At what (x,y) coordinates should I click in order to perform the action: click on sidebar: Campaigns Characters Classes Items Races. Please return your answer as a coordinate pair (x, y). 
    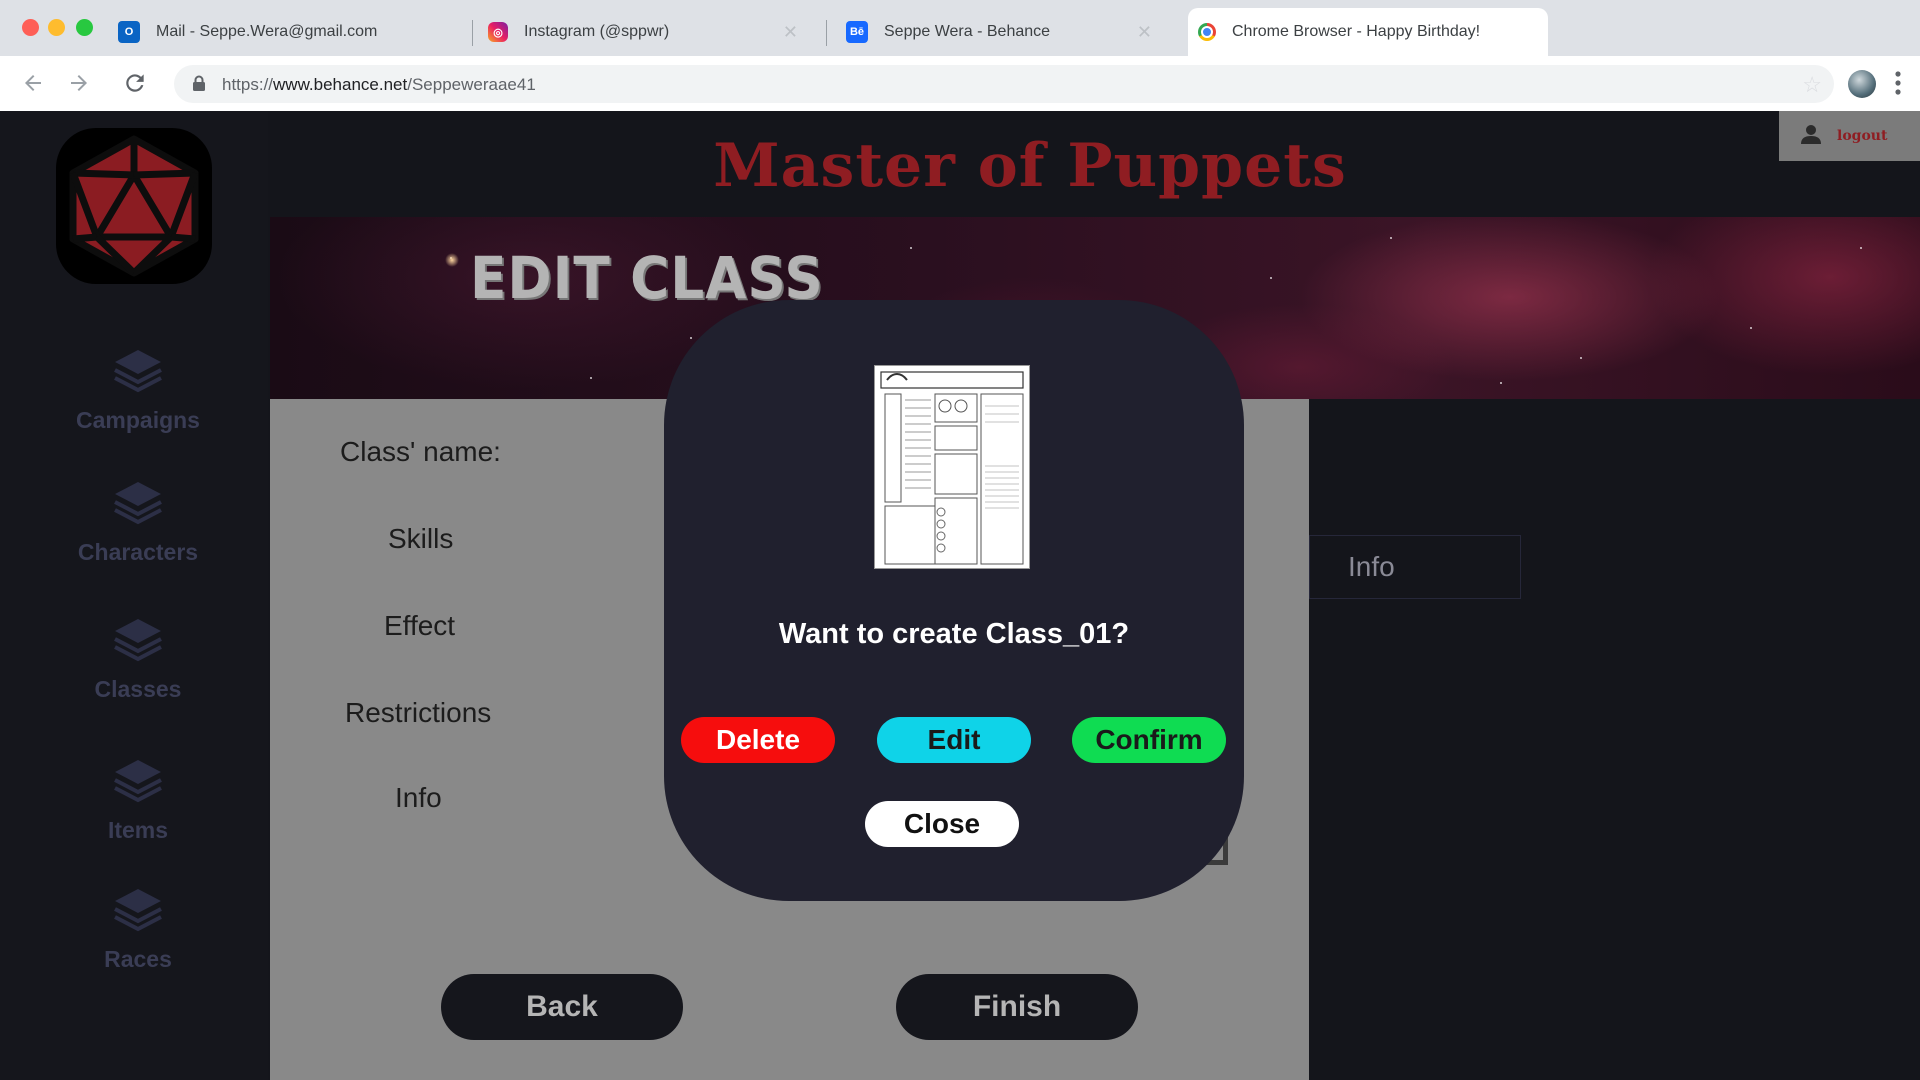
    Looking at the image, I should click on (134, 595).